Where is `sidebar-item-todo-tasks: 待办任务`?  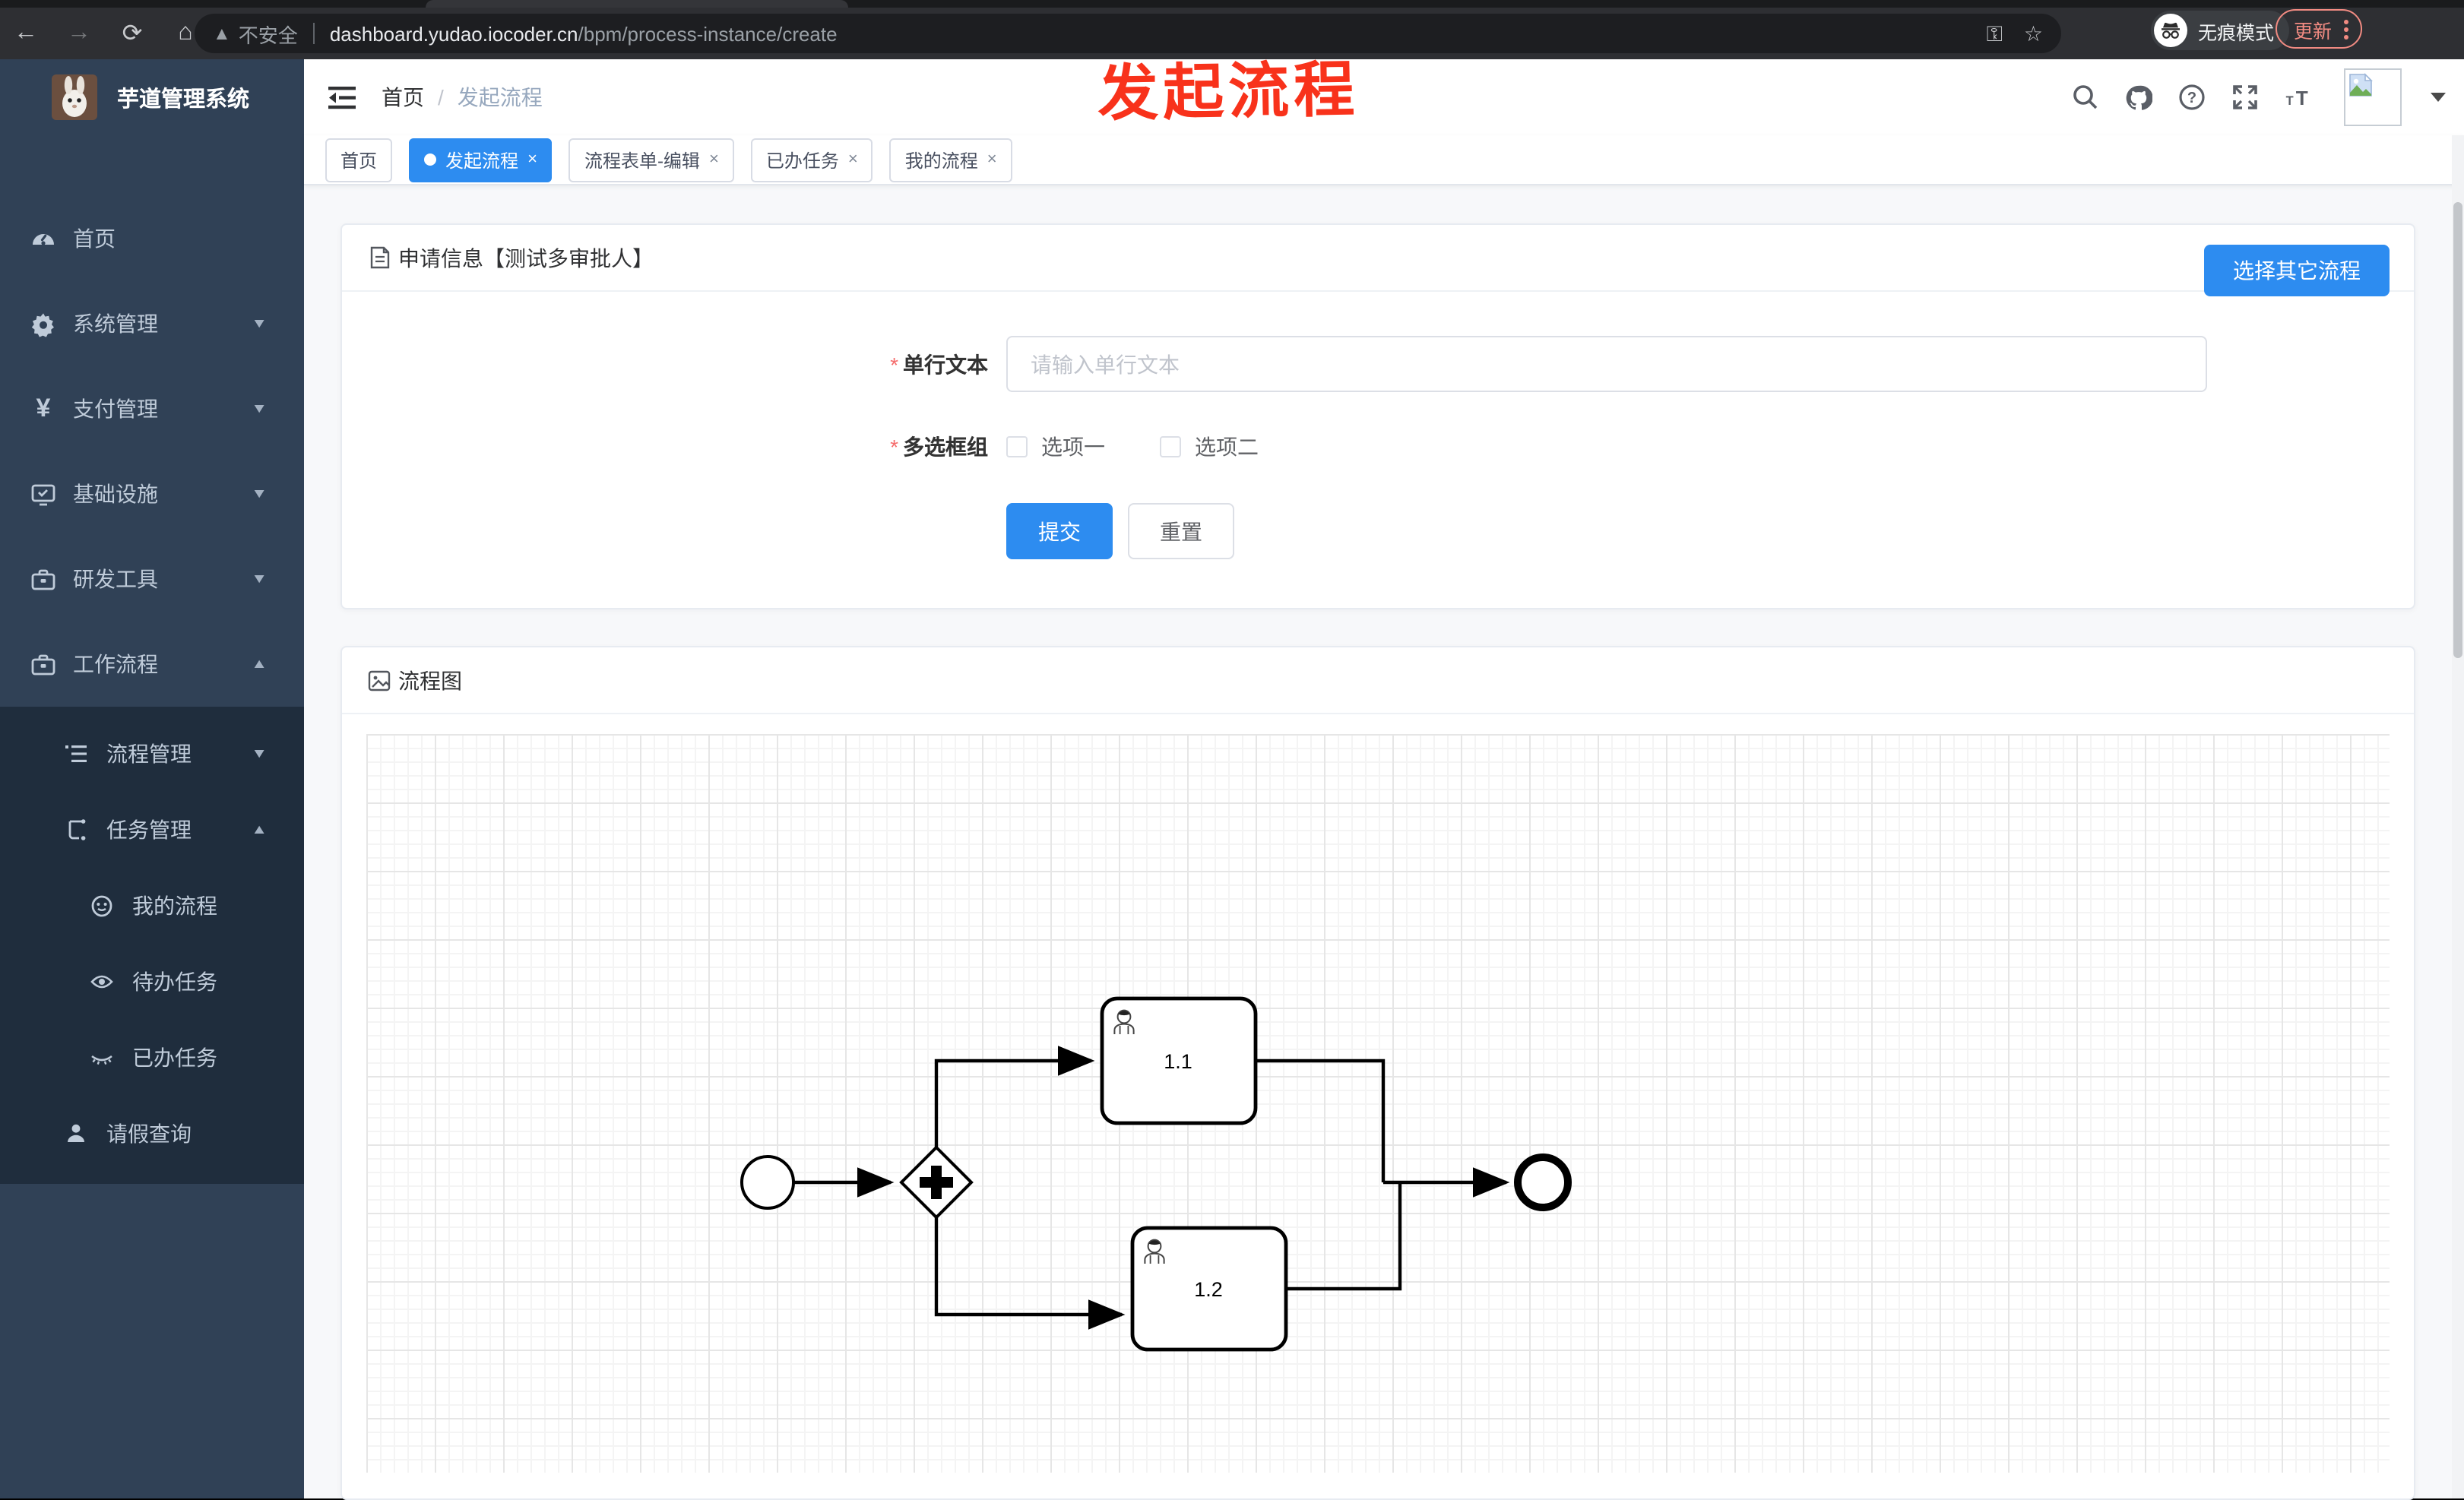 sidebar-item-todo-tasks: 待办任务 is located at coordinates (152, 982).